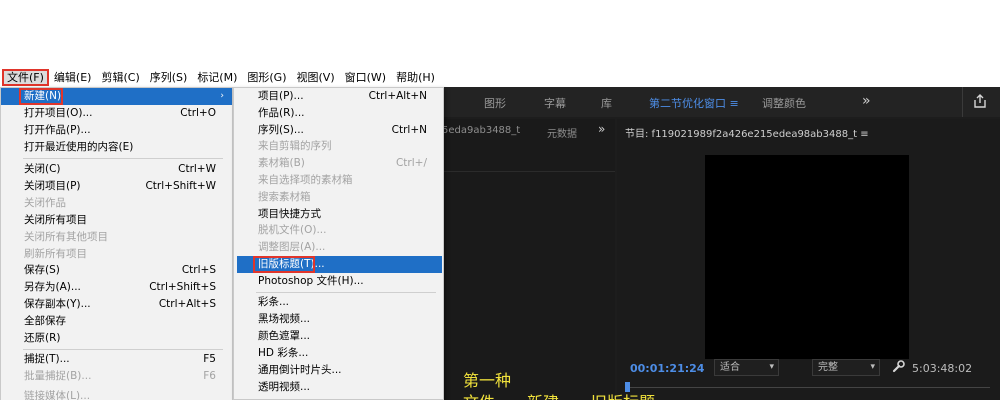 This screenshot has height=400, width=1000. Describe the element at coordinates (284, 197) in the screenshot. I see `menu-item-label: 搜索素材箱` at that location.